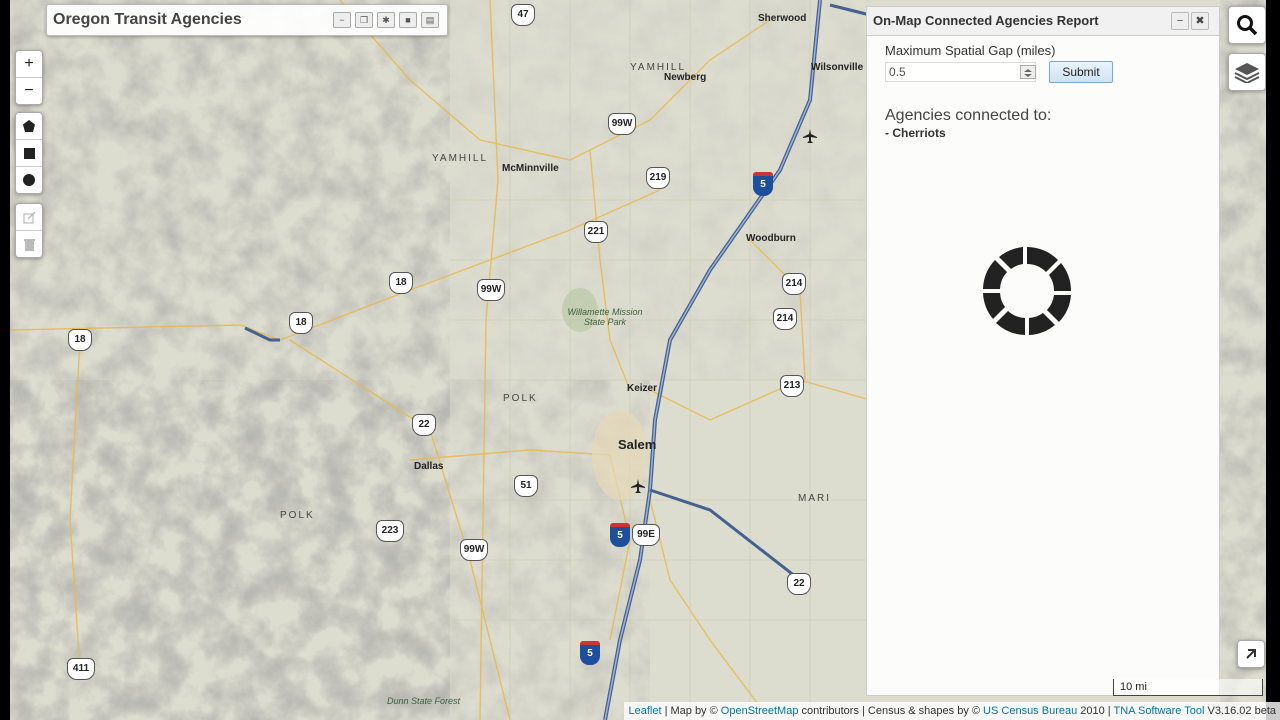  Describe the element at coordinates (596, 232) in the screenshot. I see `route-shield: 221` at that location.